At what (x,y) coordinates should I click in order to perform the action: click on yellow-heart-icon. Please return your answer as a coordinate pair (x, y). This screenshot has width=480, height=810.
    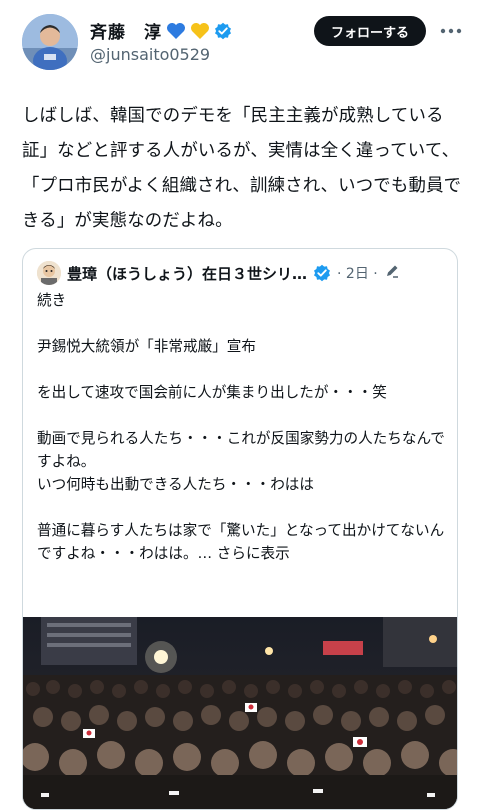
    Looking at the image, I should click on (200, 31).